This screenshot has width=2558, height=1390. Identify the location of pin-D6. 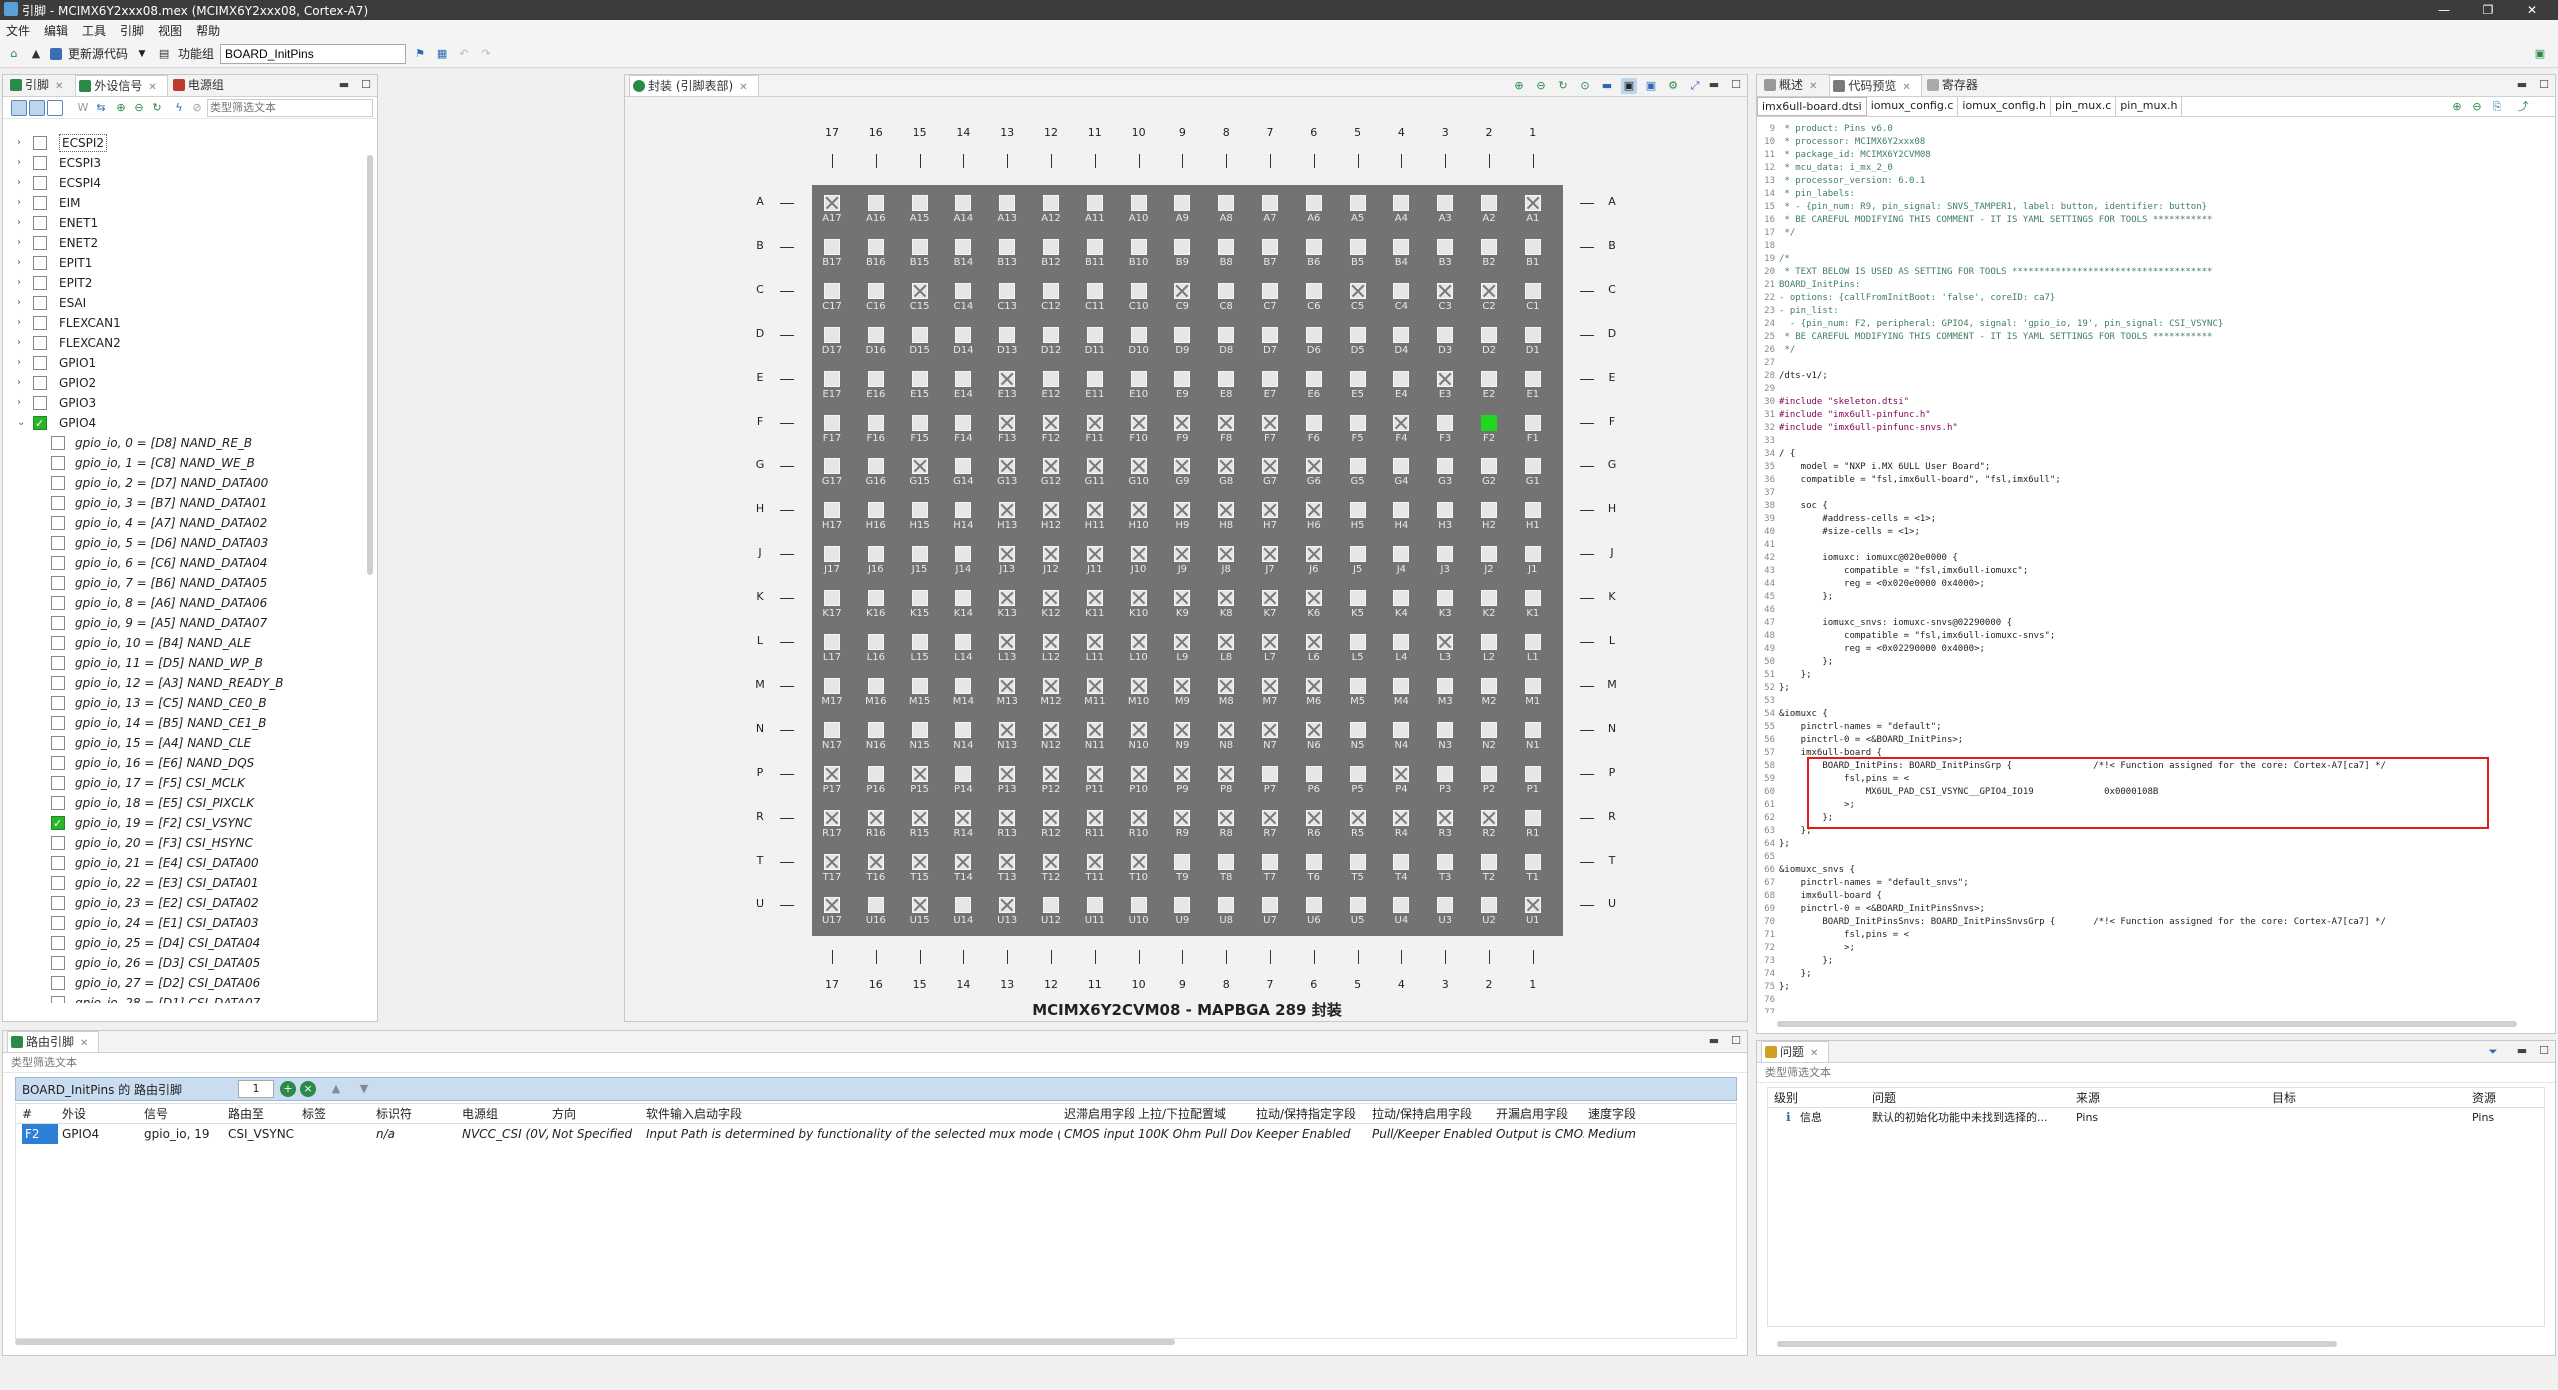
(1313, 334).